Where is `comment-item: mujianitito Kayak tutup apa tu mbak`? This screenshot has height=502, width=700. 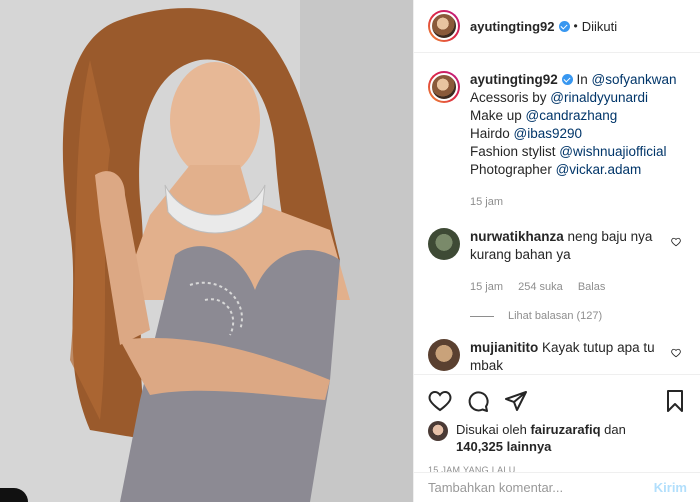
comment-item: mujianitito Kayak tutup apa tu mbak is located at coordinates (557, 348).